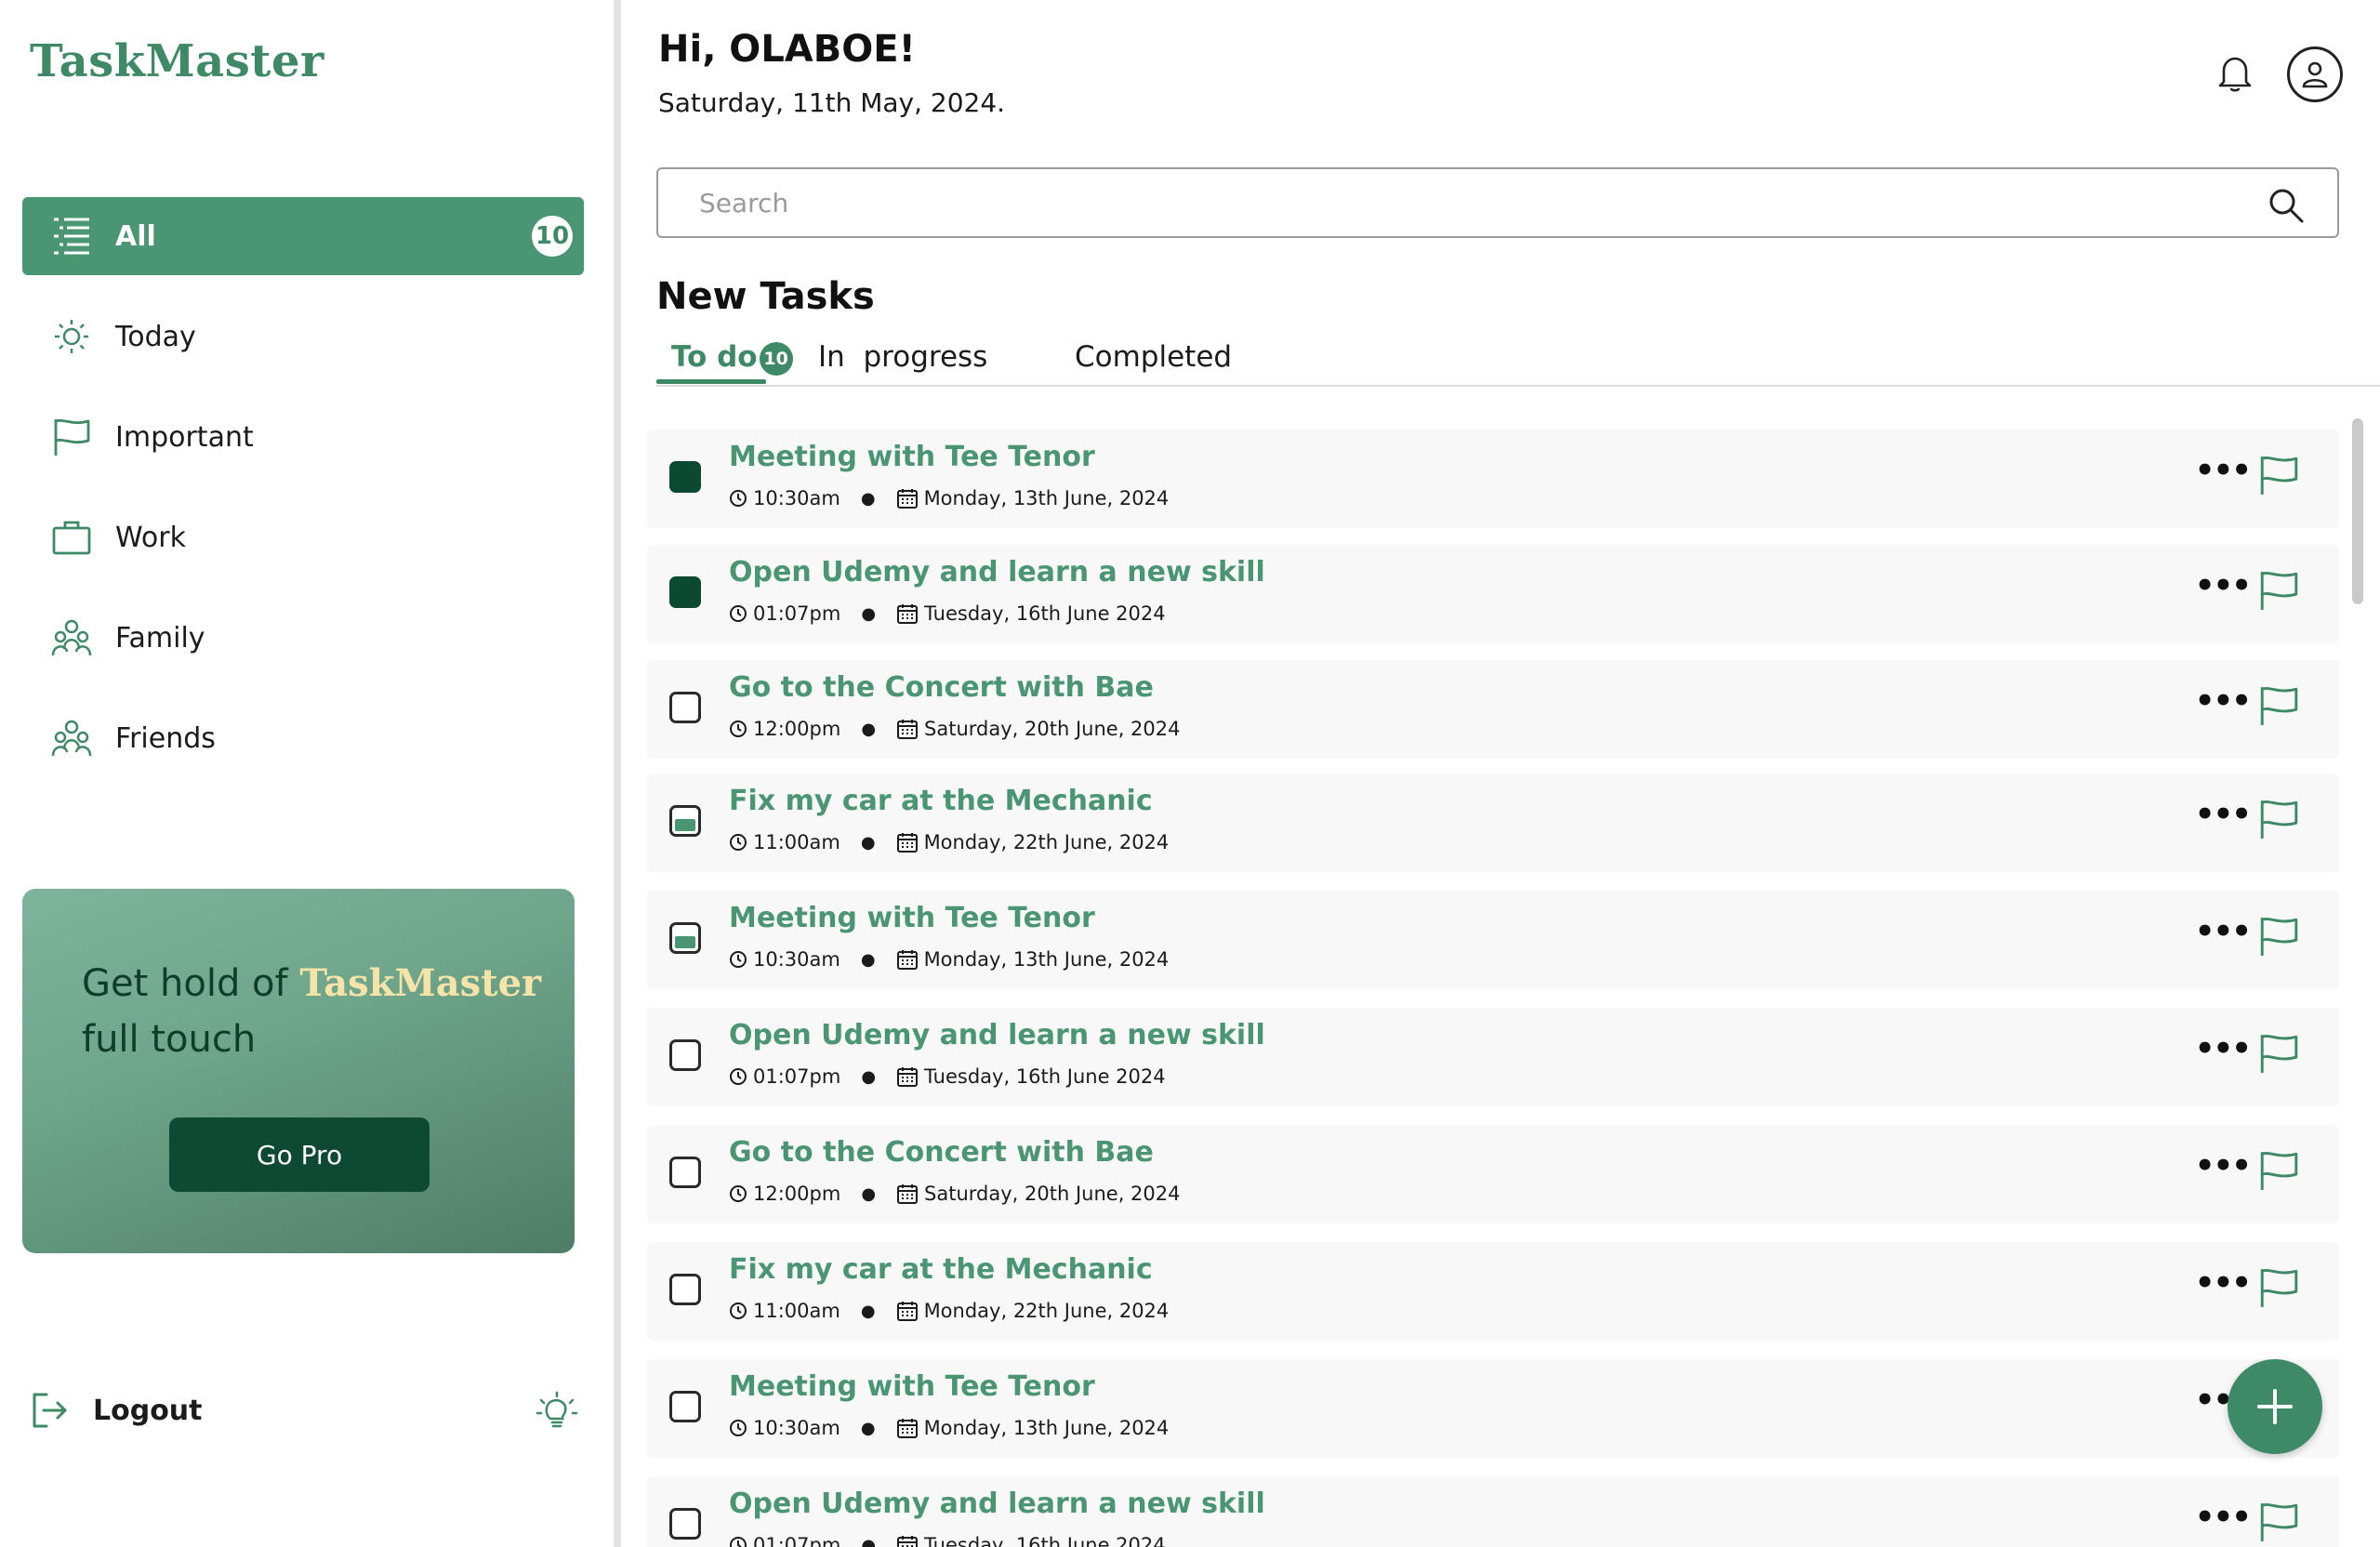 This screenshot has width=2380, height=1547. What do you see at coordinates (160, 637) in the screenshot?
I see `sidebar-item-label: Family` at bounding box center [160, 637].